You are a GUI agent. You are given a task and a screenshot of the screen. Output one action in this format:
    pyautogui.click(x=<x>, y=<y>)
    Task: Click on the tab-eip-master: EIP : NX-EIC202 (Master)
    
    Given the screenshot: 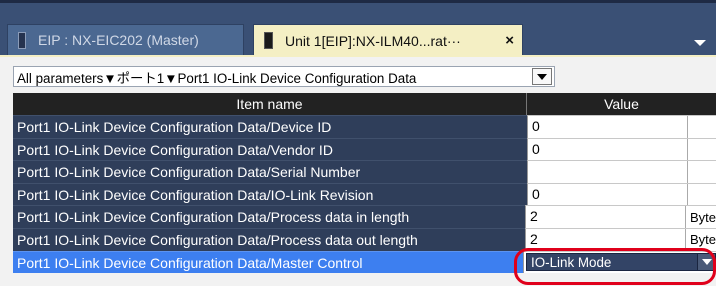 What is the action you would take?
    pyautogui.click(x=125, y=40)
    